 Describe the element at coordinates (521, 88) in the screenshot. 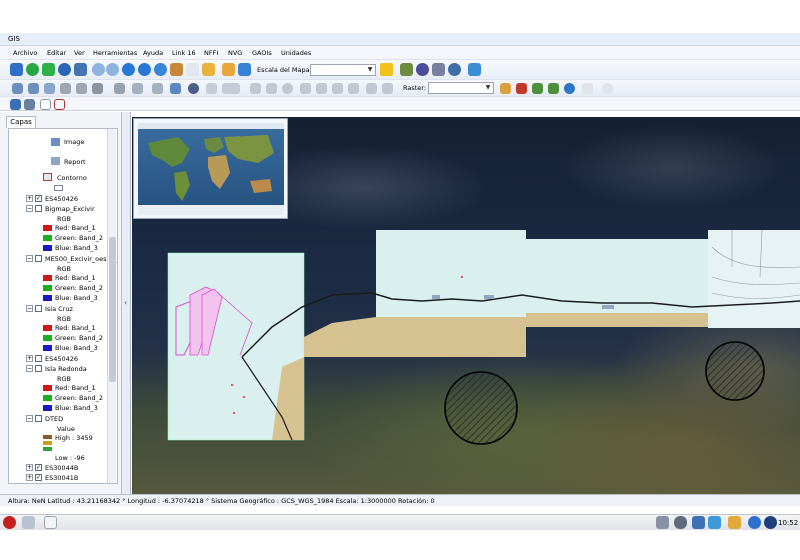

I see `pick-color-icon` at that location.